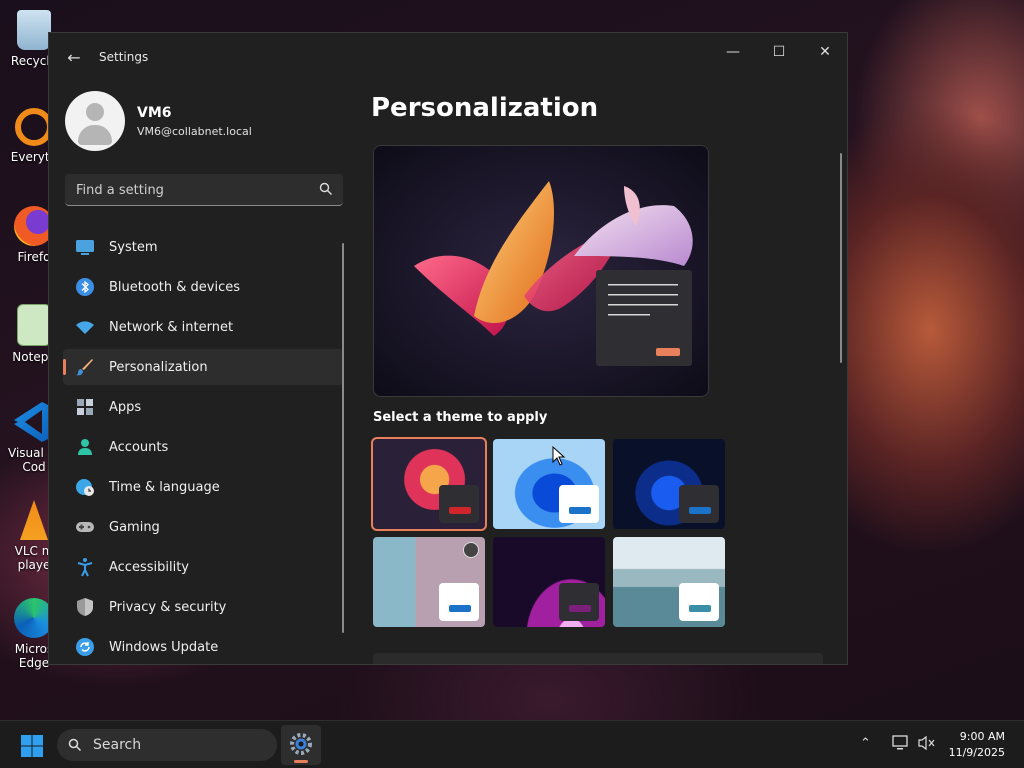 This screenshot has width=1024, height=768. I want to click on user-profile: VM6 VM6@collabnet.local, so click(215, 121).